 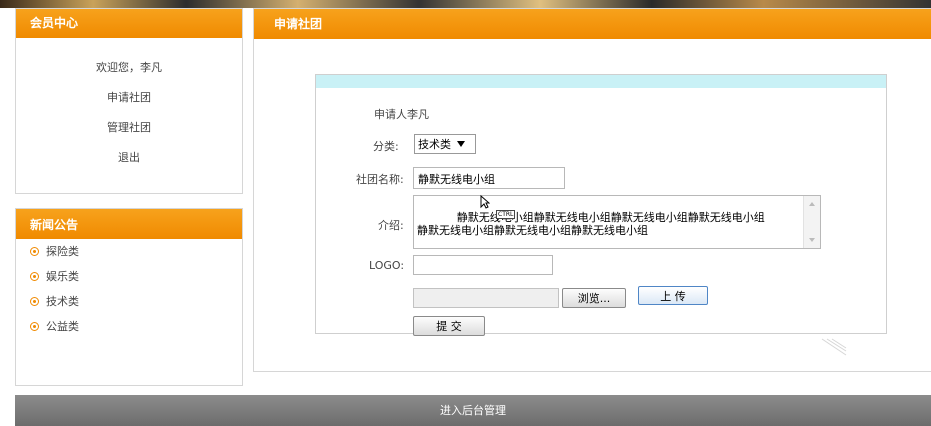 I want to click on news-item-charity: 公益类, so click(x=136, y=331).